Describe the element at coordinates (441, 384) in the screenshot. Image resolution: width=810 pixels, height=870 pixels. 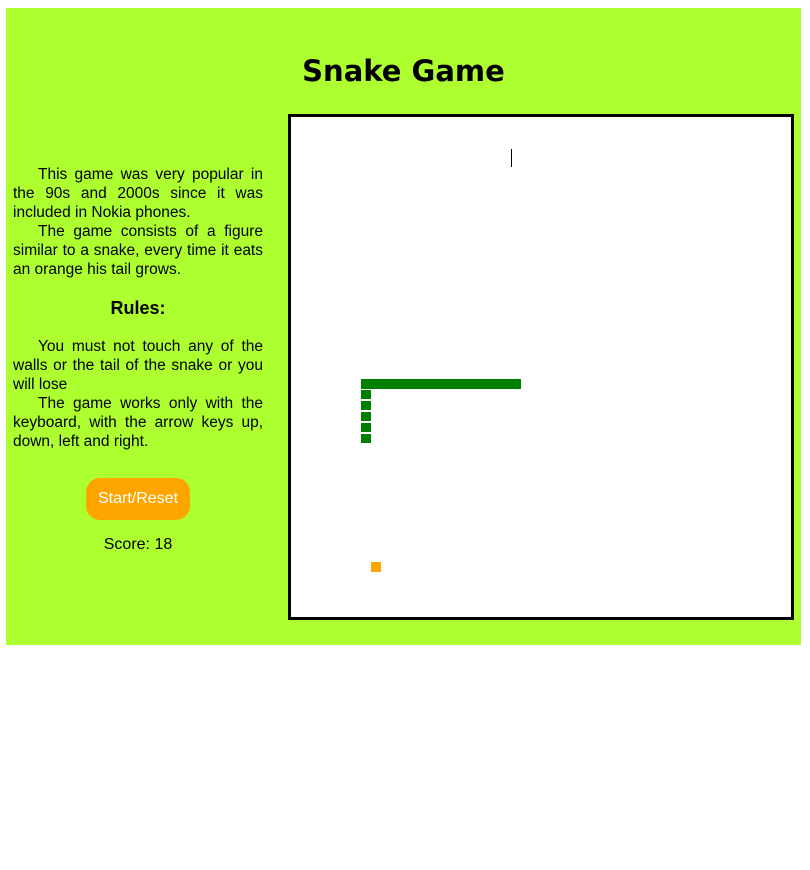
I see `snake-segment-body` at that location.